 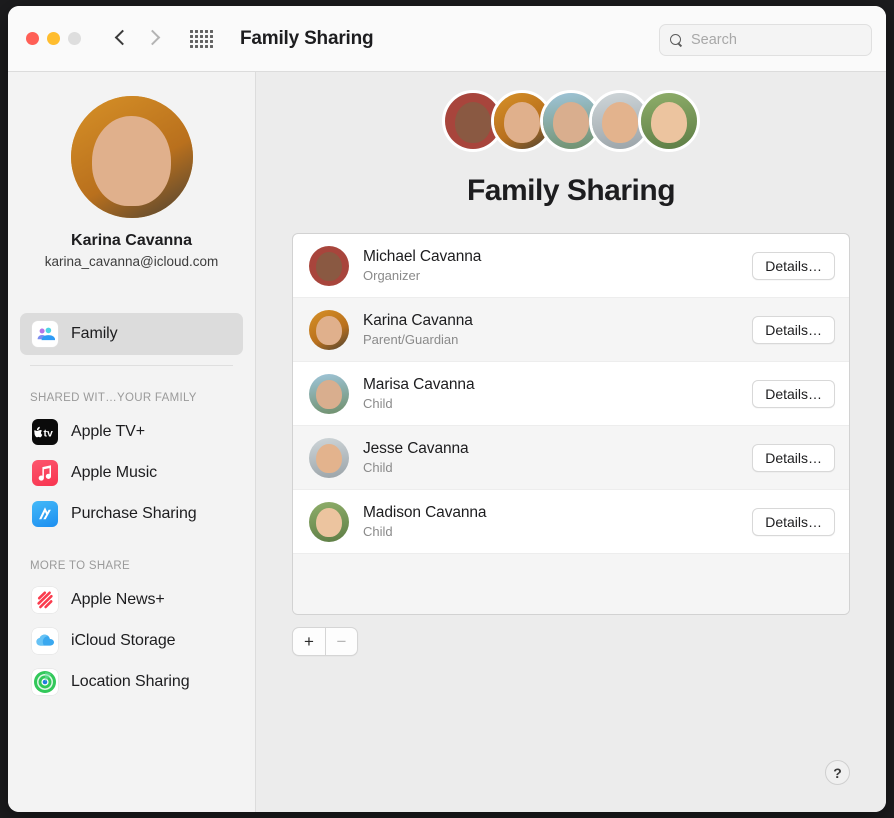 I want to click on member-name: Madison Cavanna, so click(x=425, y=512).